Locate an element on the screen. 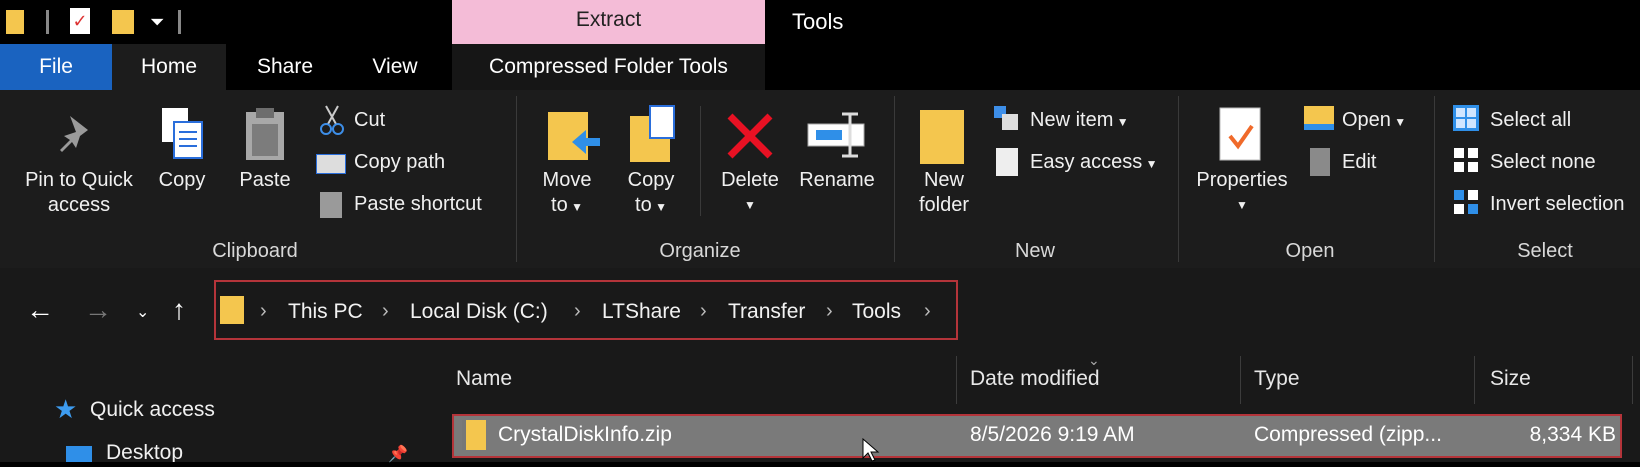 This screenshot has width=1640, height=467. paste-button: Paste is located at coordinates (265, 180).